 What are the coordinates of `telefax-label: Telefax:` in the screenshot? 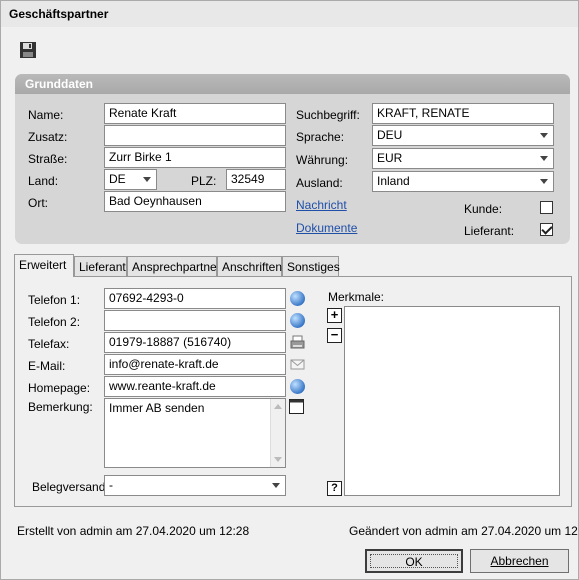 It's located at (49, 344).